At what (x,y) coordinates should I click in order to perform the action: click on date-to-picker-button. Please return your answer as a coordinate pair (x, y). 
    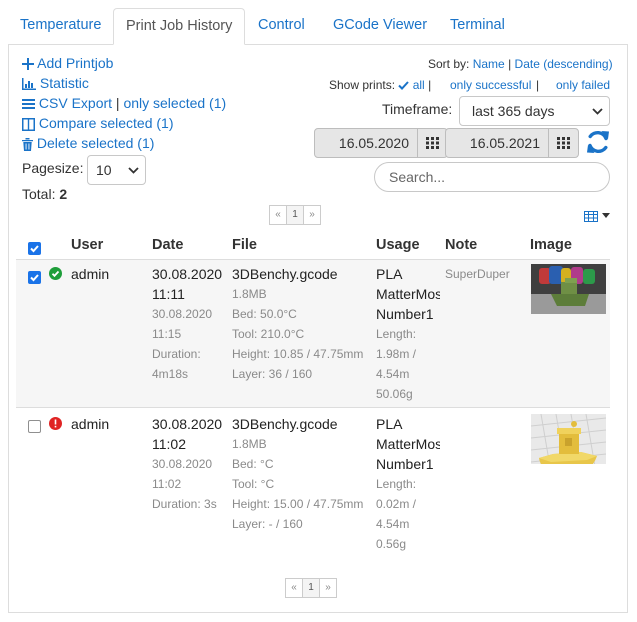
    Looking at the image, I should click on (563, 143).